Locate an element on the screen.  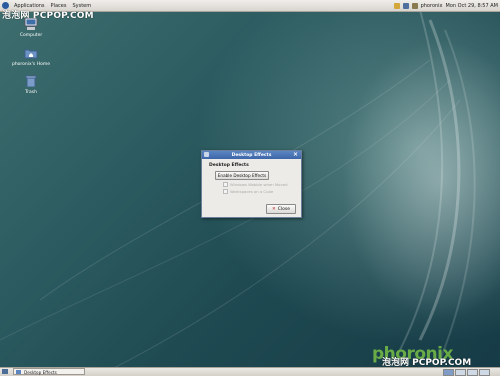
cube-checkbox: Workspaces on a Cube is located at coordinates (248, 191).